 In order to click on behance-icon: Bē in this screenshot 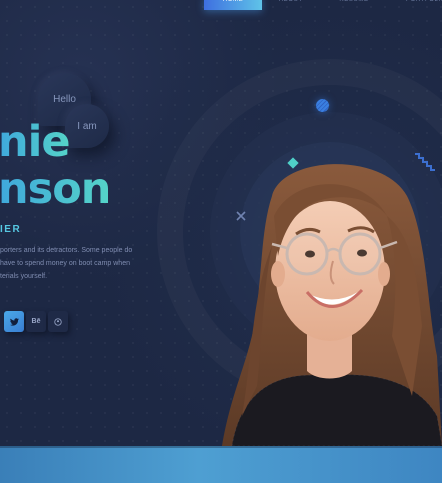, I will do `click(36, 321)`.